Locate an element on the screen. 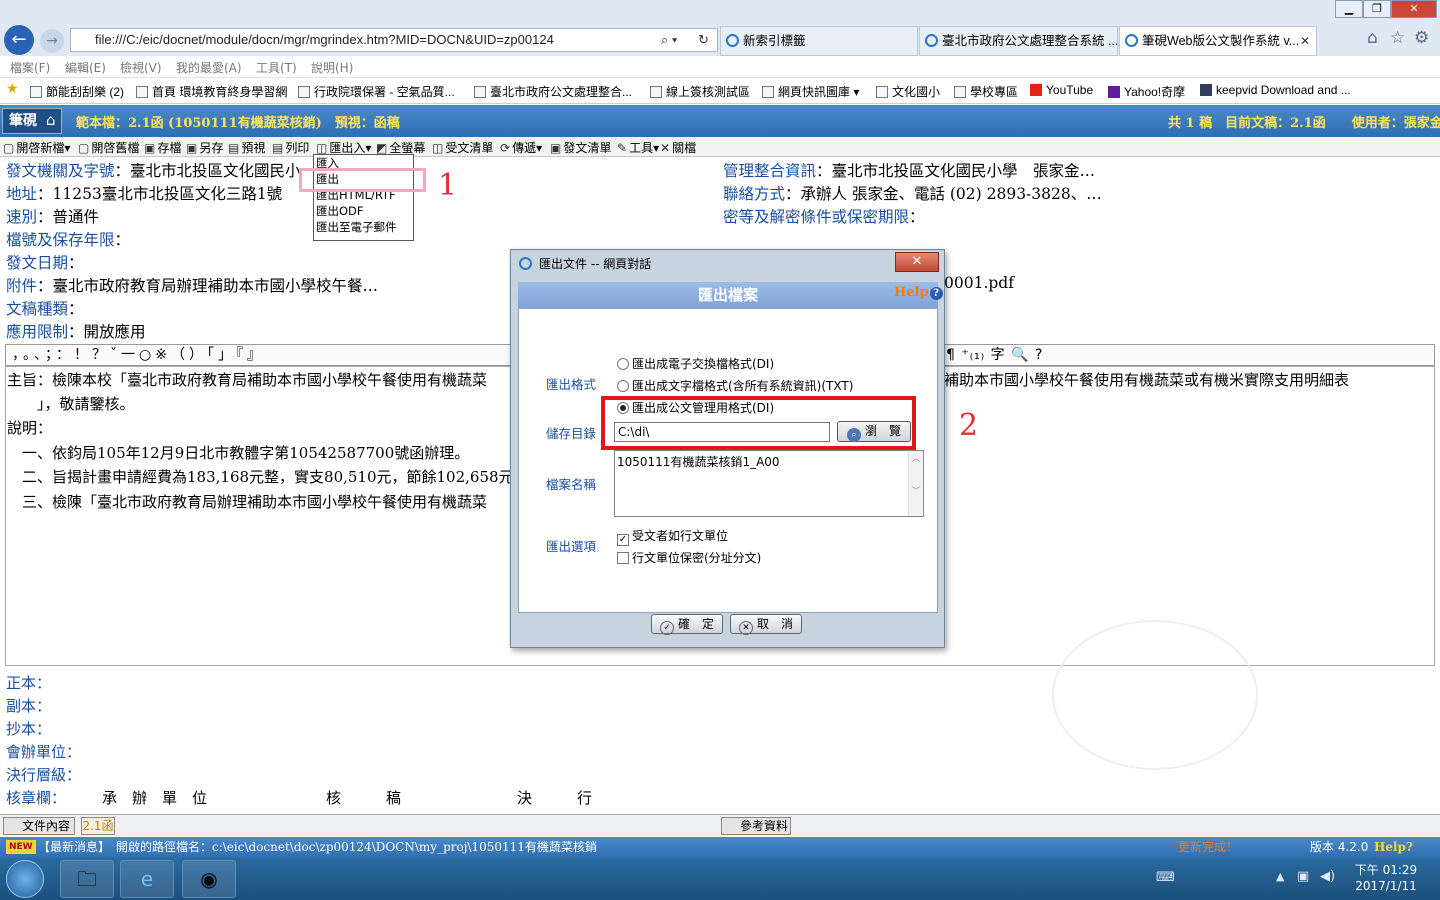 Image resolution: width=1440 pixels, height=900 pixels. tab-new: 新索引標籤 is located at coordinates (819, 41).